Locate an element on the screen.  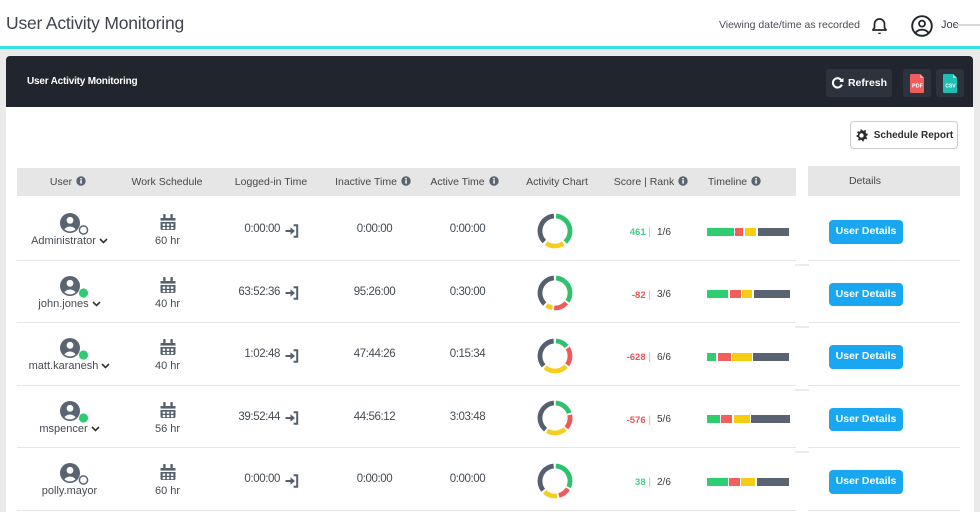
svg-text: PDF is located at coordinates (918, 86).